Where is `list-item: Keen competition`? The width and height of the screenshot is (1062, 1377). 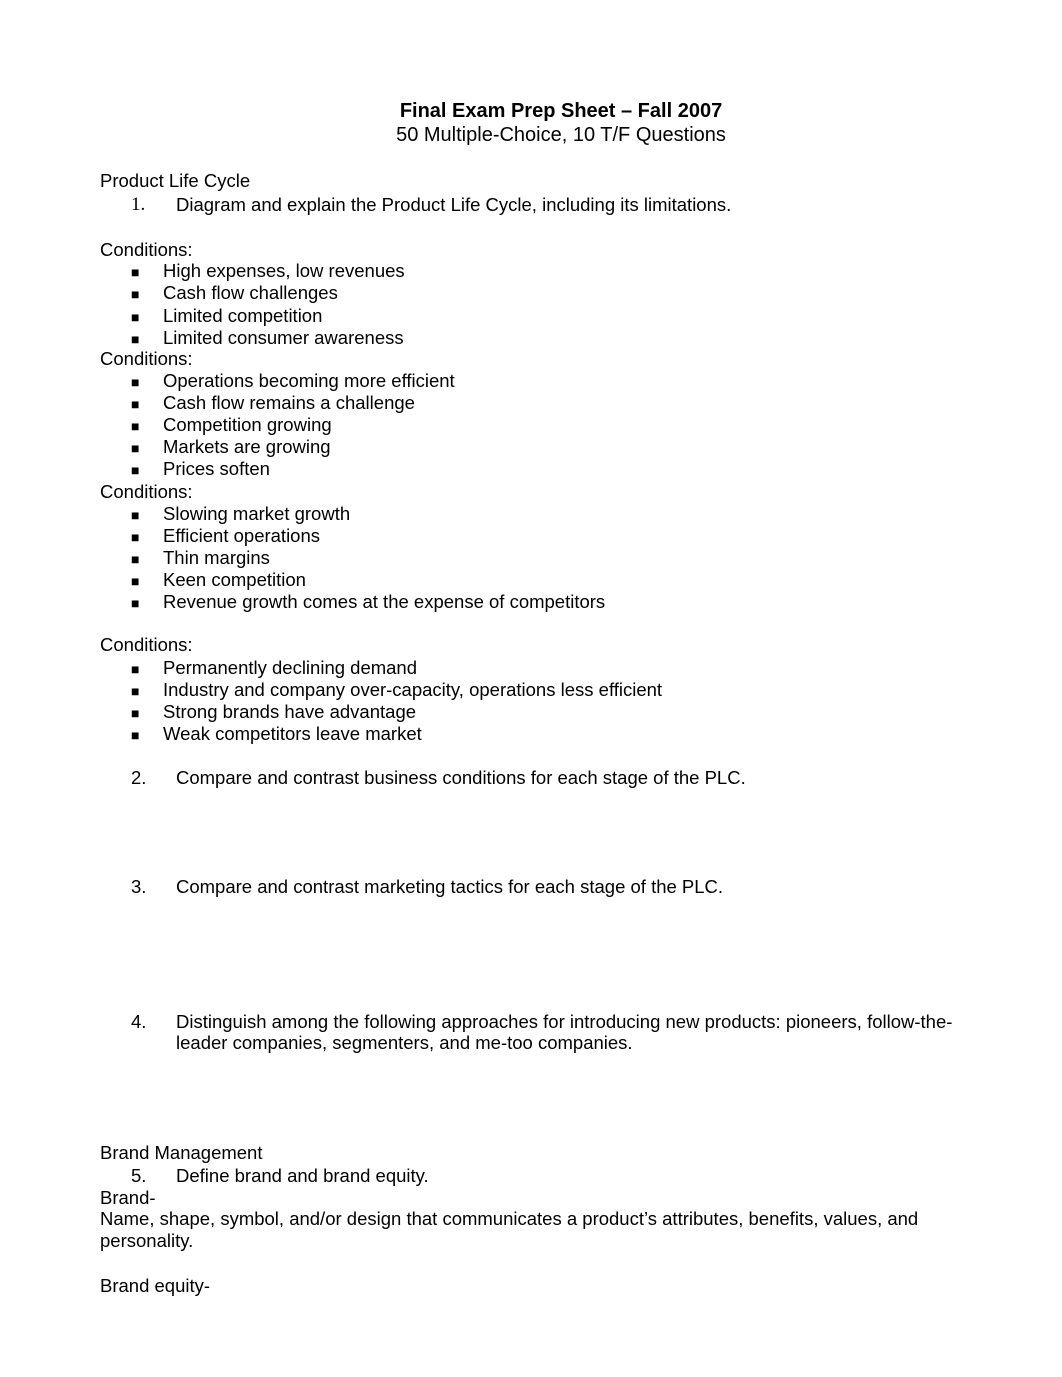 list-item: Keen competition is located at coordinates (234, 579).